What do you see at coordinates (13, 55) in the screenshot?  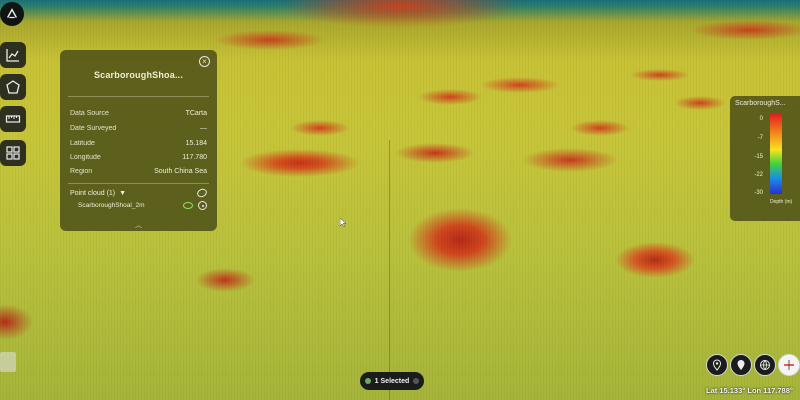 I see `chart-icon` at bounding box center [13, 55].